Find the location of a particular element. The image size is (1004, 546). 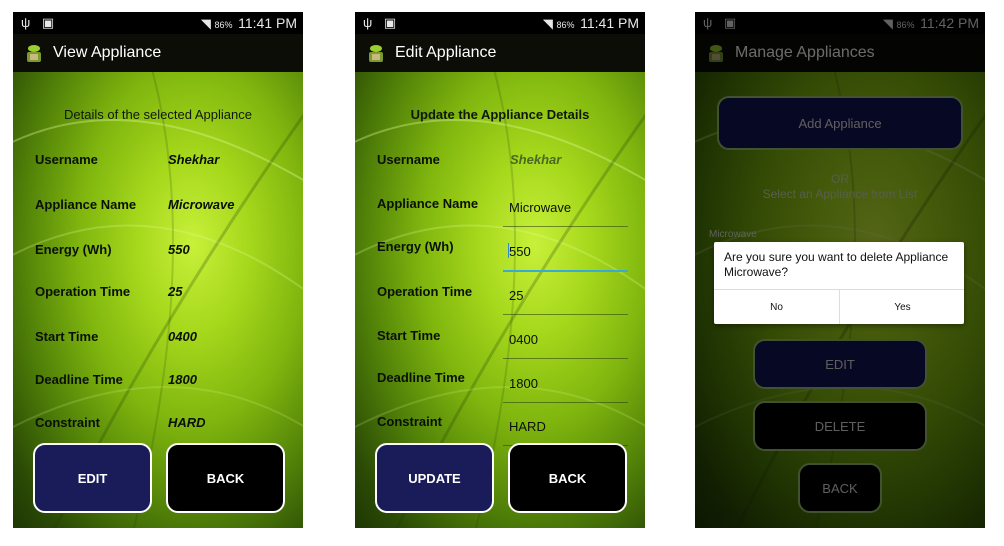

action-bar: View Appliance is located at coordinates (158, 53).